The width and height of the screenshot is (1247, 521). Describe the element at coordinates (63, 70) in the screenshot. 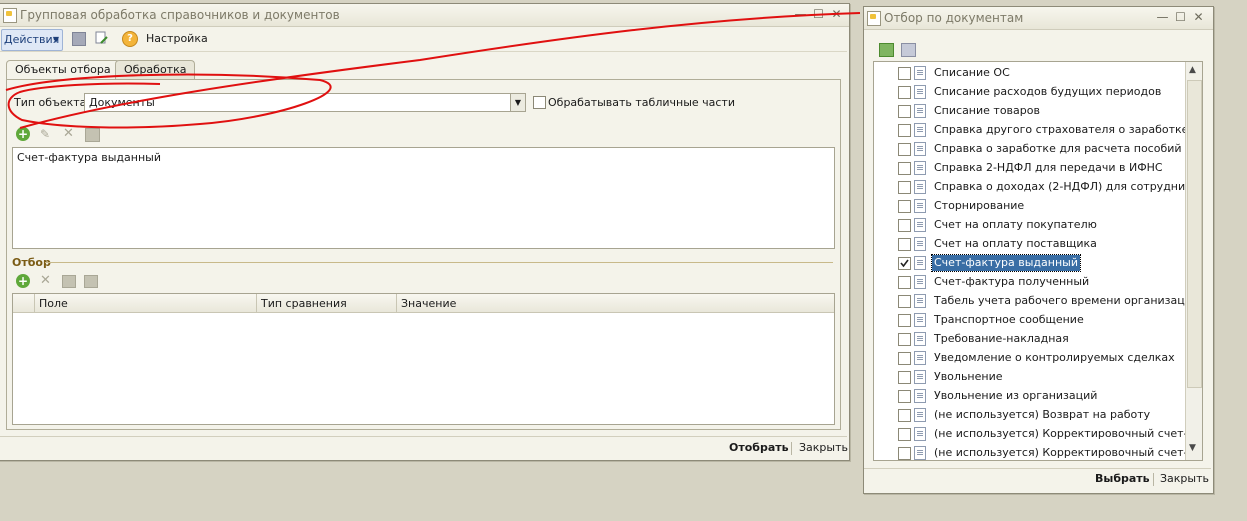

I see `tab-selection-objects: Объекты отбора` at that location.